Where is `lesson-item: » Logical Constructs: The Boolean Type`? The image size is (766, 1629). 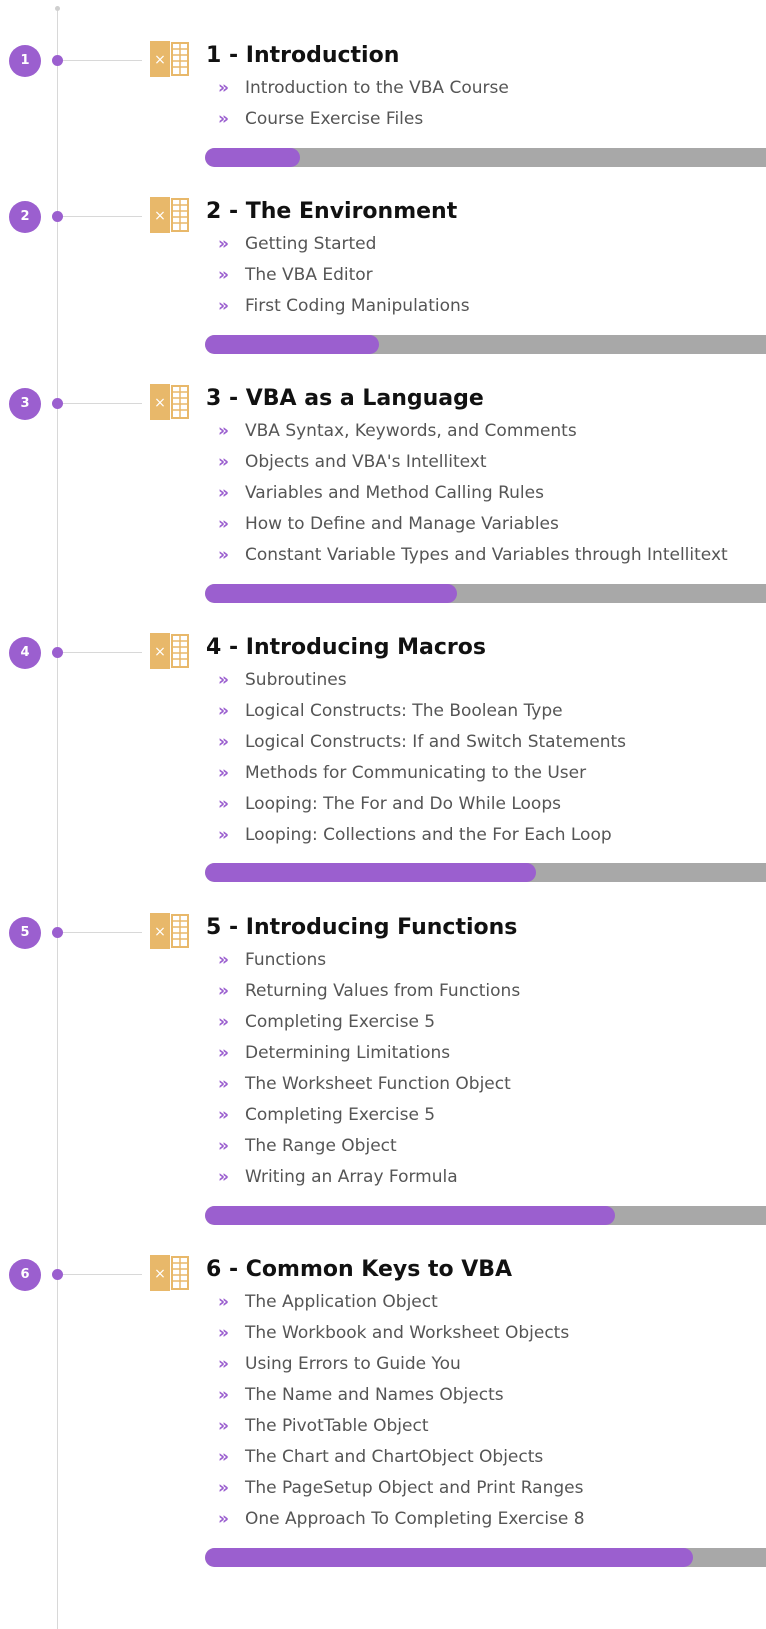
lesson-item: » Logical Constructs: The Boolean Type is located at coordinates (422, 711).